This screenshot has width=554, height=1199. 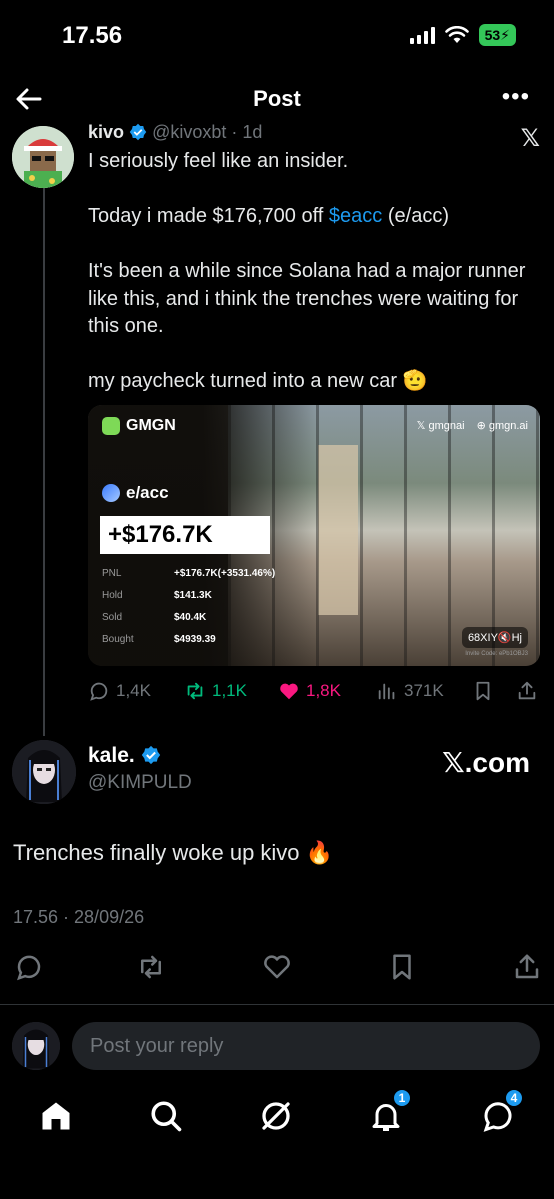 What do you see at coordinates (112, 617) in the screenshot?
I see `stat-label: Sold` at bounding box center [112, 617].